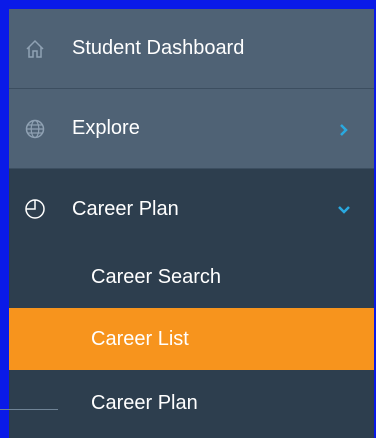  Describe the element at coordinates (106, 128) in the screenshot. I see `nav-item-label: Explore` at that location.